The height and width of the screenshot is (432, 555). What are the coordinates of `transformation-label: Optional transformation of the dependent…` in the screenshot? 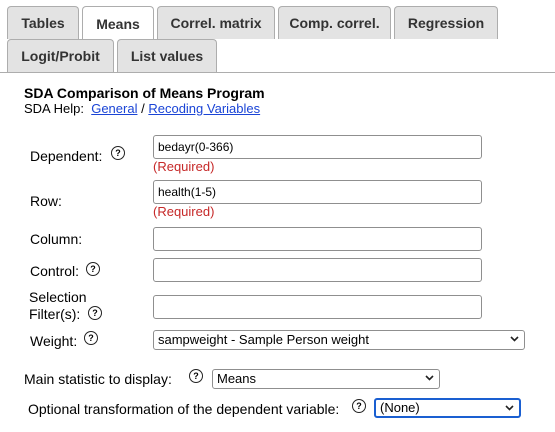 It's located at (184, 409).